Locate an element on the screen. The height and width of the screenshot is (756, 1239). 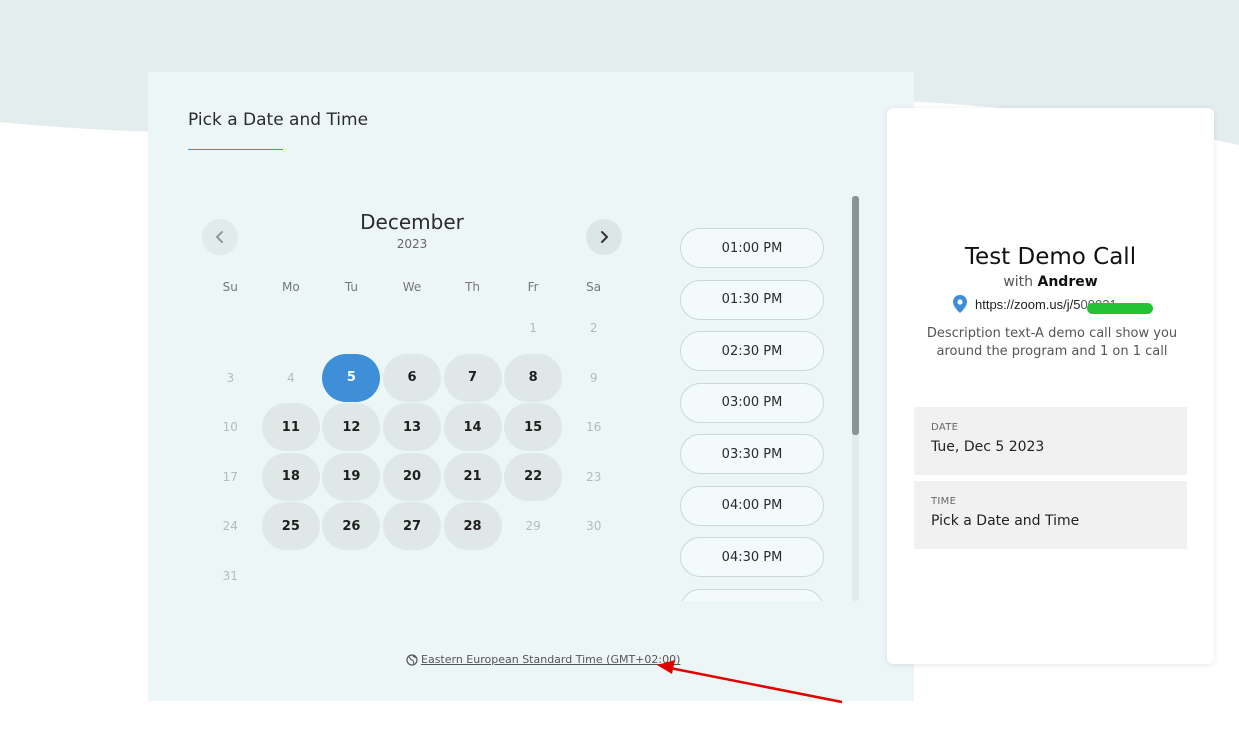
chevron-right-icon is located at coordinates (604, 237).